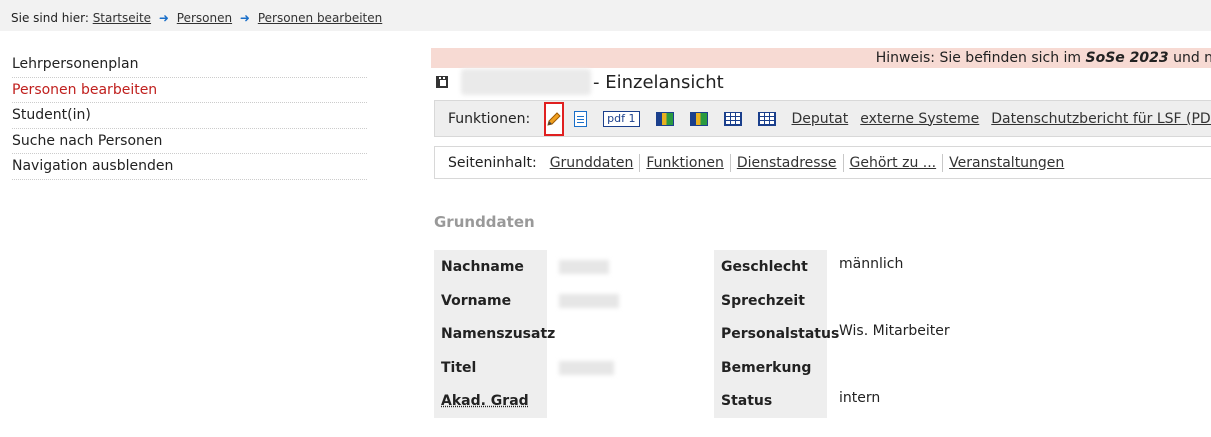  I want to click on table-row: Bemerkung, so click(832, 367).